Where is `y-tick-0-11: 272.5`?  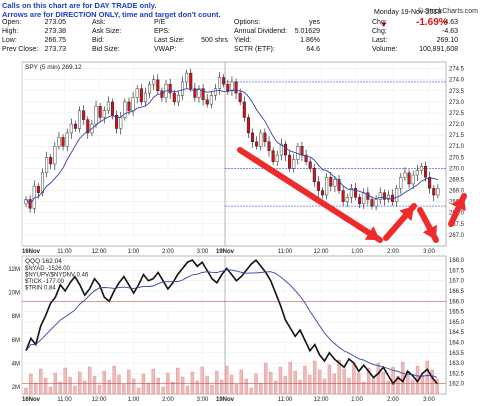 y-tick-0-11: 272.5 is located at coordinates (457, 114).